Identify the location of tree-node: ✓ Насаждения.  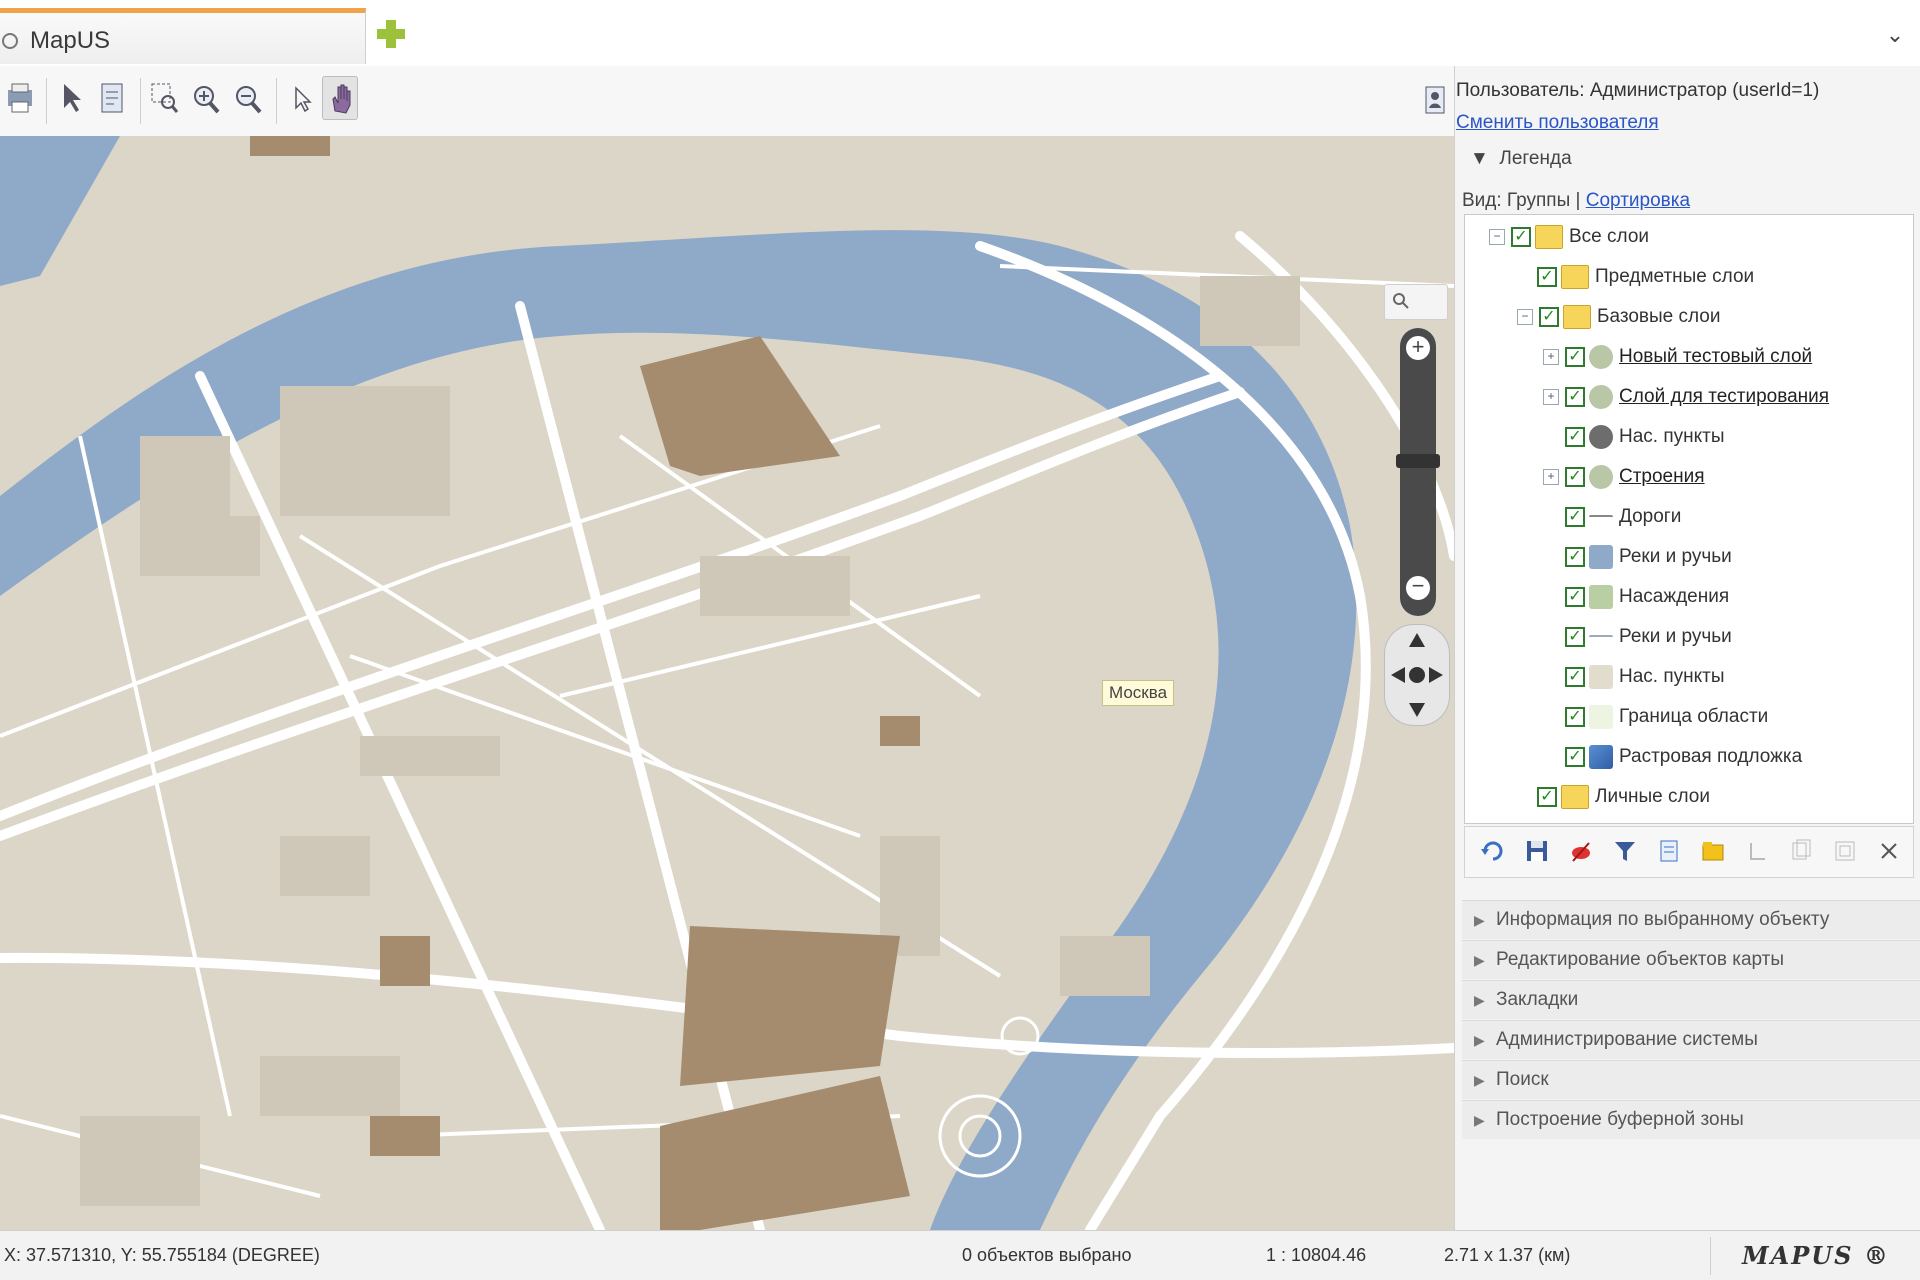
(1647, 597).